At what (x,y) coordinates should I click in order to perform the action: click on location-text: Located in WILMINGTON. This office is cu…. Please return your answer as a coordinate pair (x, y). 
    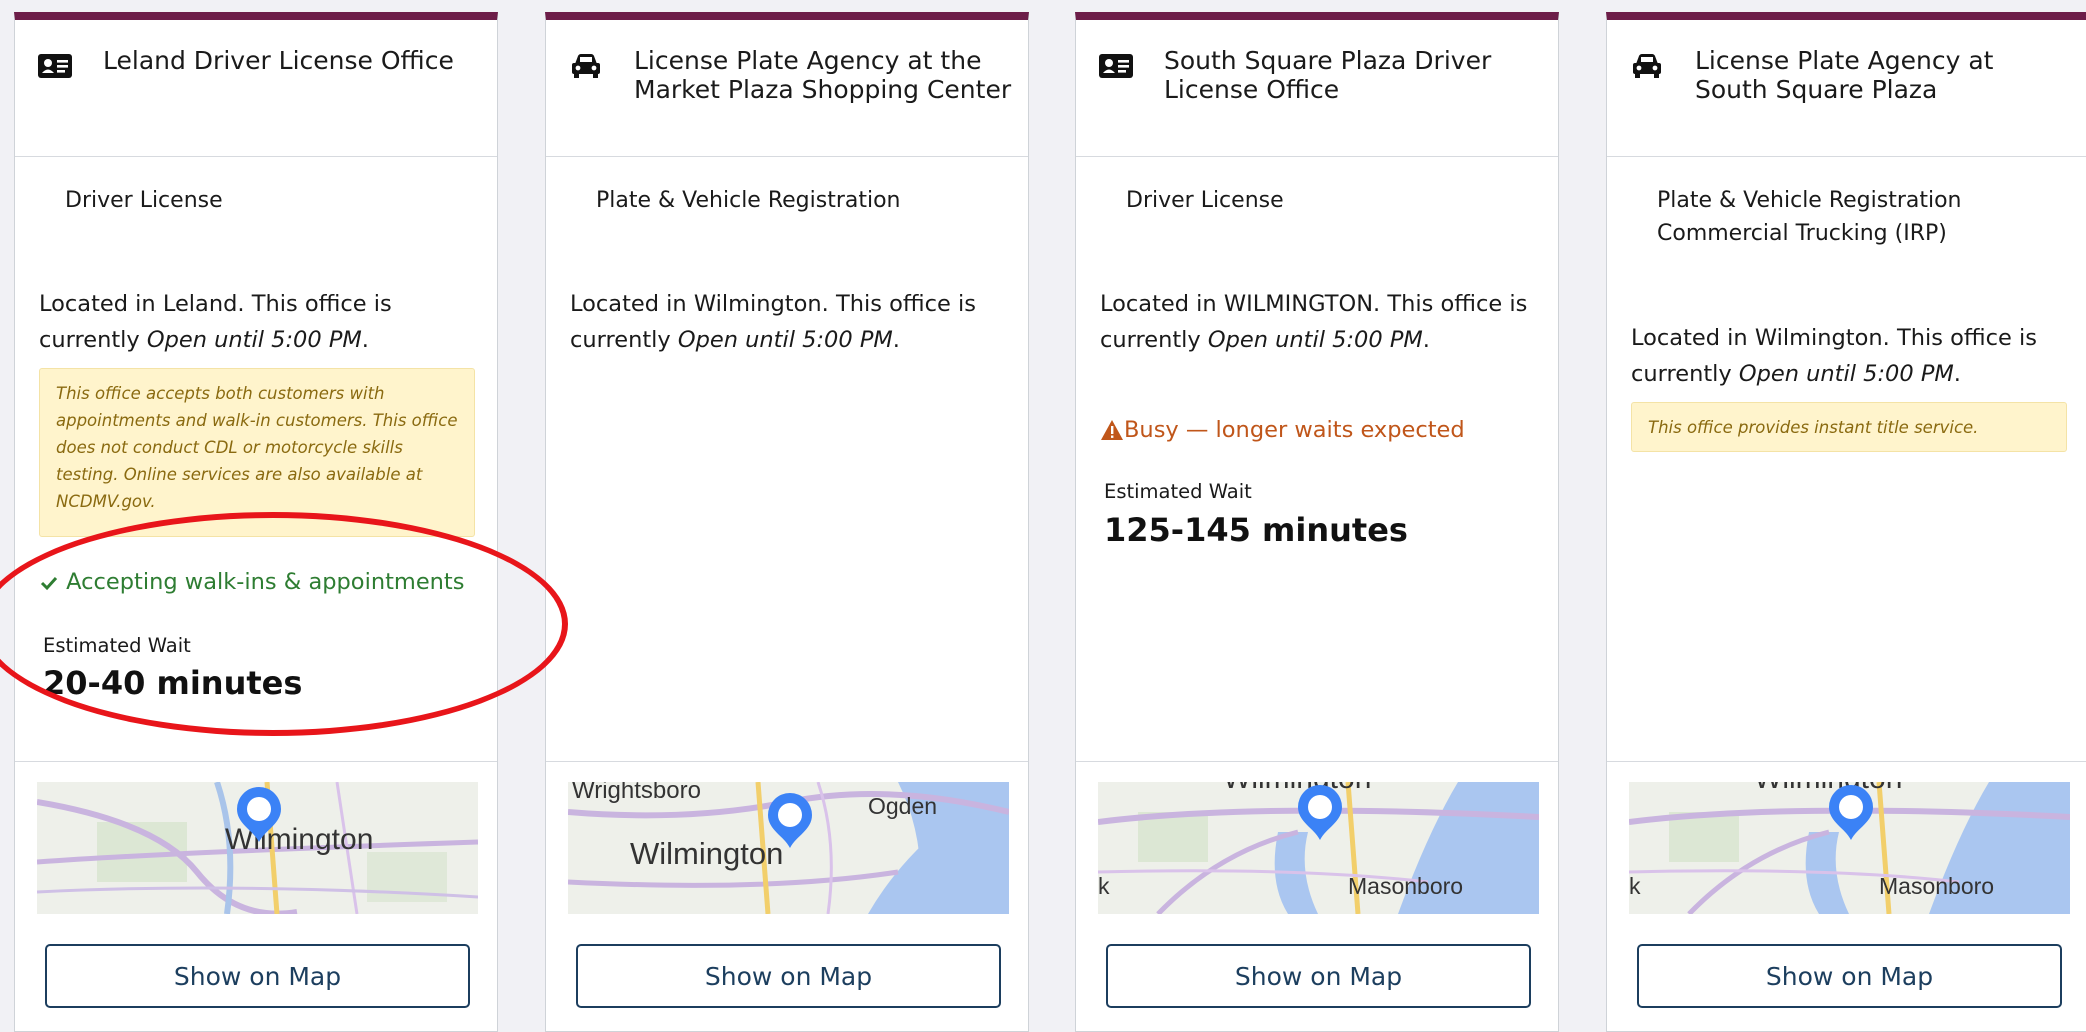
    Looking at the image, I should click on (1321, 322).